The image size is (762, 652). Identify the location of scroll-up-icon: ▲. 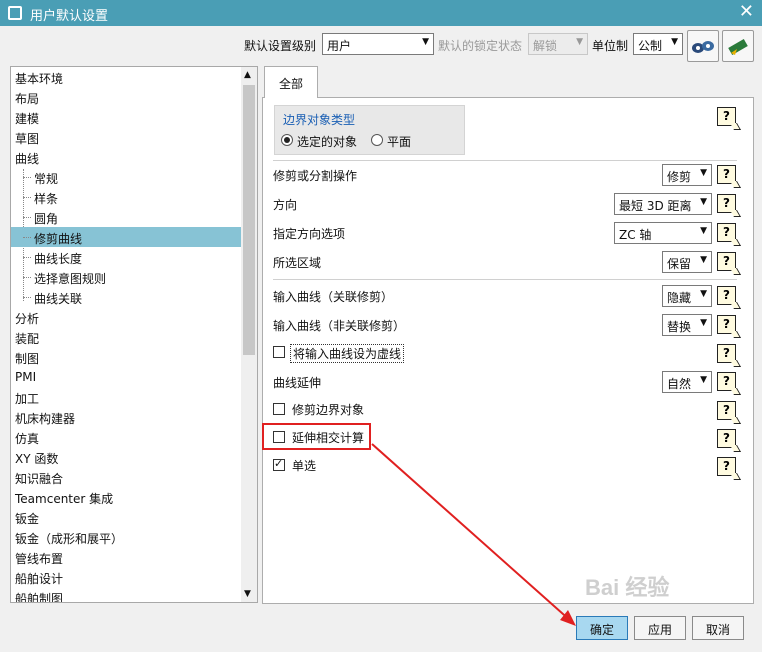
(247, 75).